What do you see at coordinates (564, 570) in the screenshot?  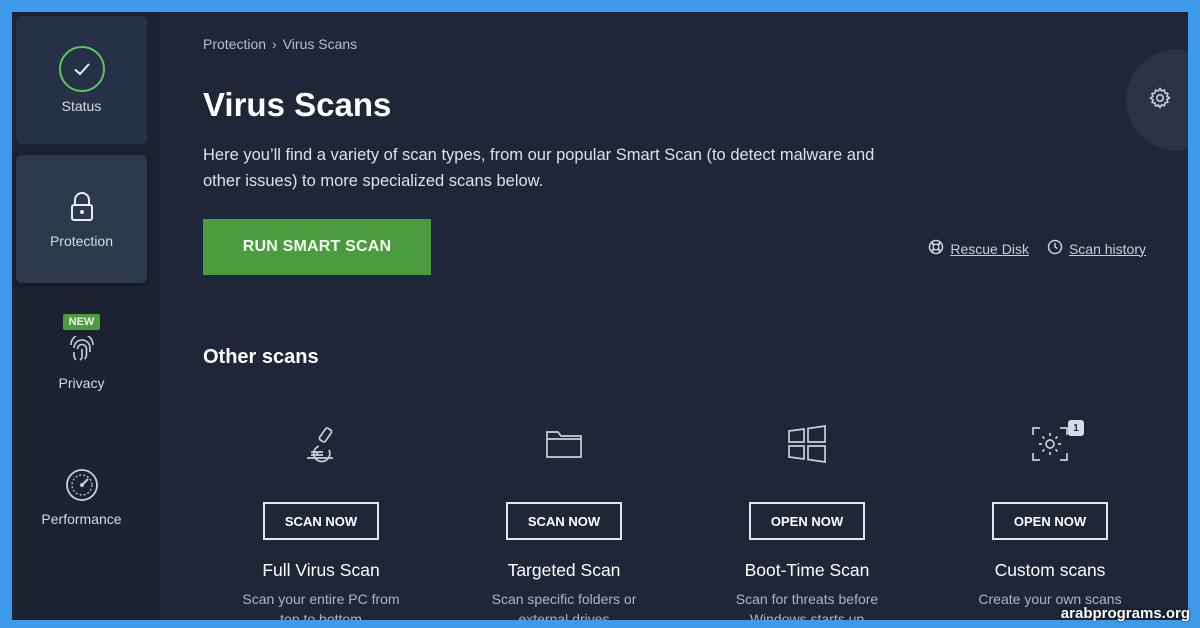 I see `scan-card-title: Targeted Scan` at bounding box center [564, 570].